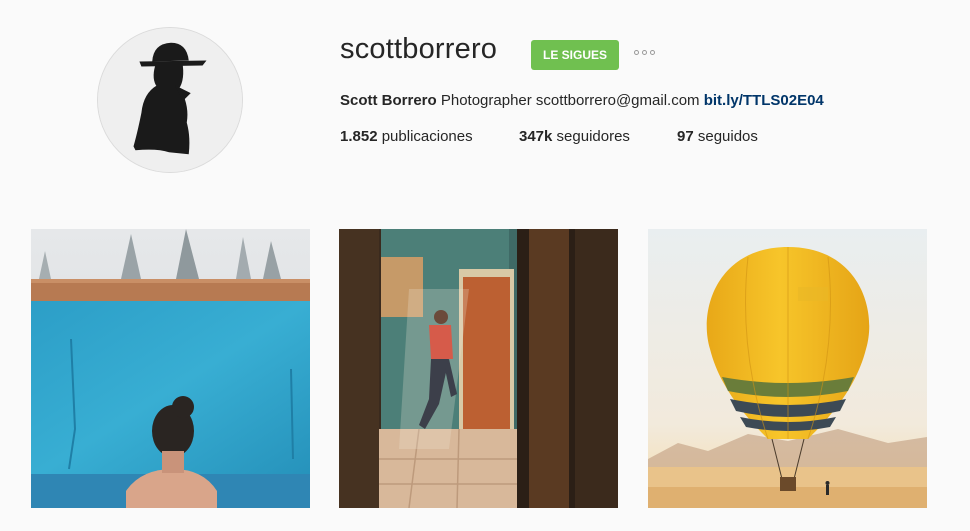 This screenshot has width=970, height=531. Describe the element at coordinates (359, 136) in the screenshot. I see `posts-count: 1.852` at that location.